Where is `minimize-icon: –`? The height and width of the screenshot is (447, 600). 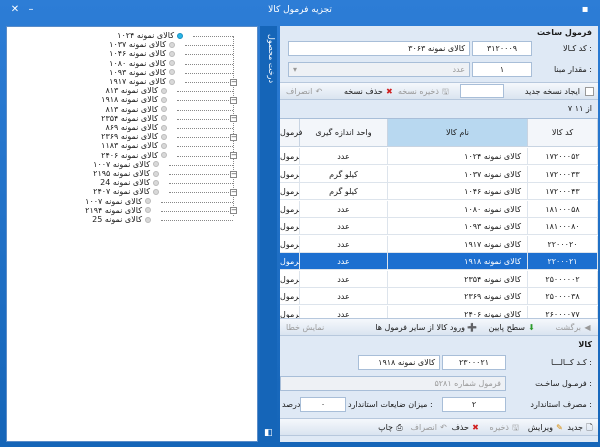
minimize-icon: – is located at coordinates (31, 10).